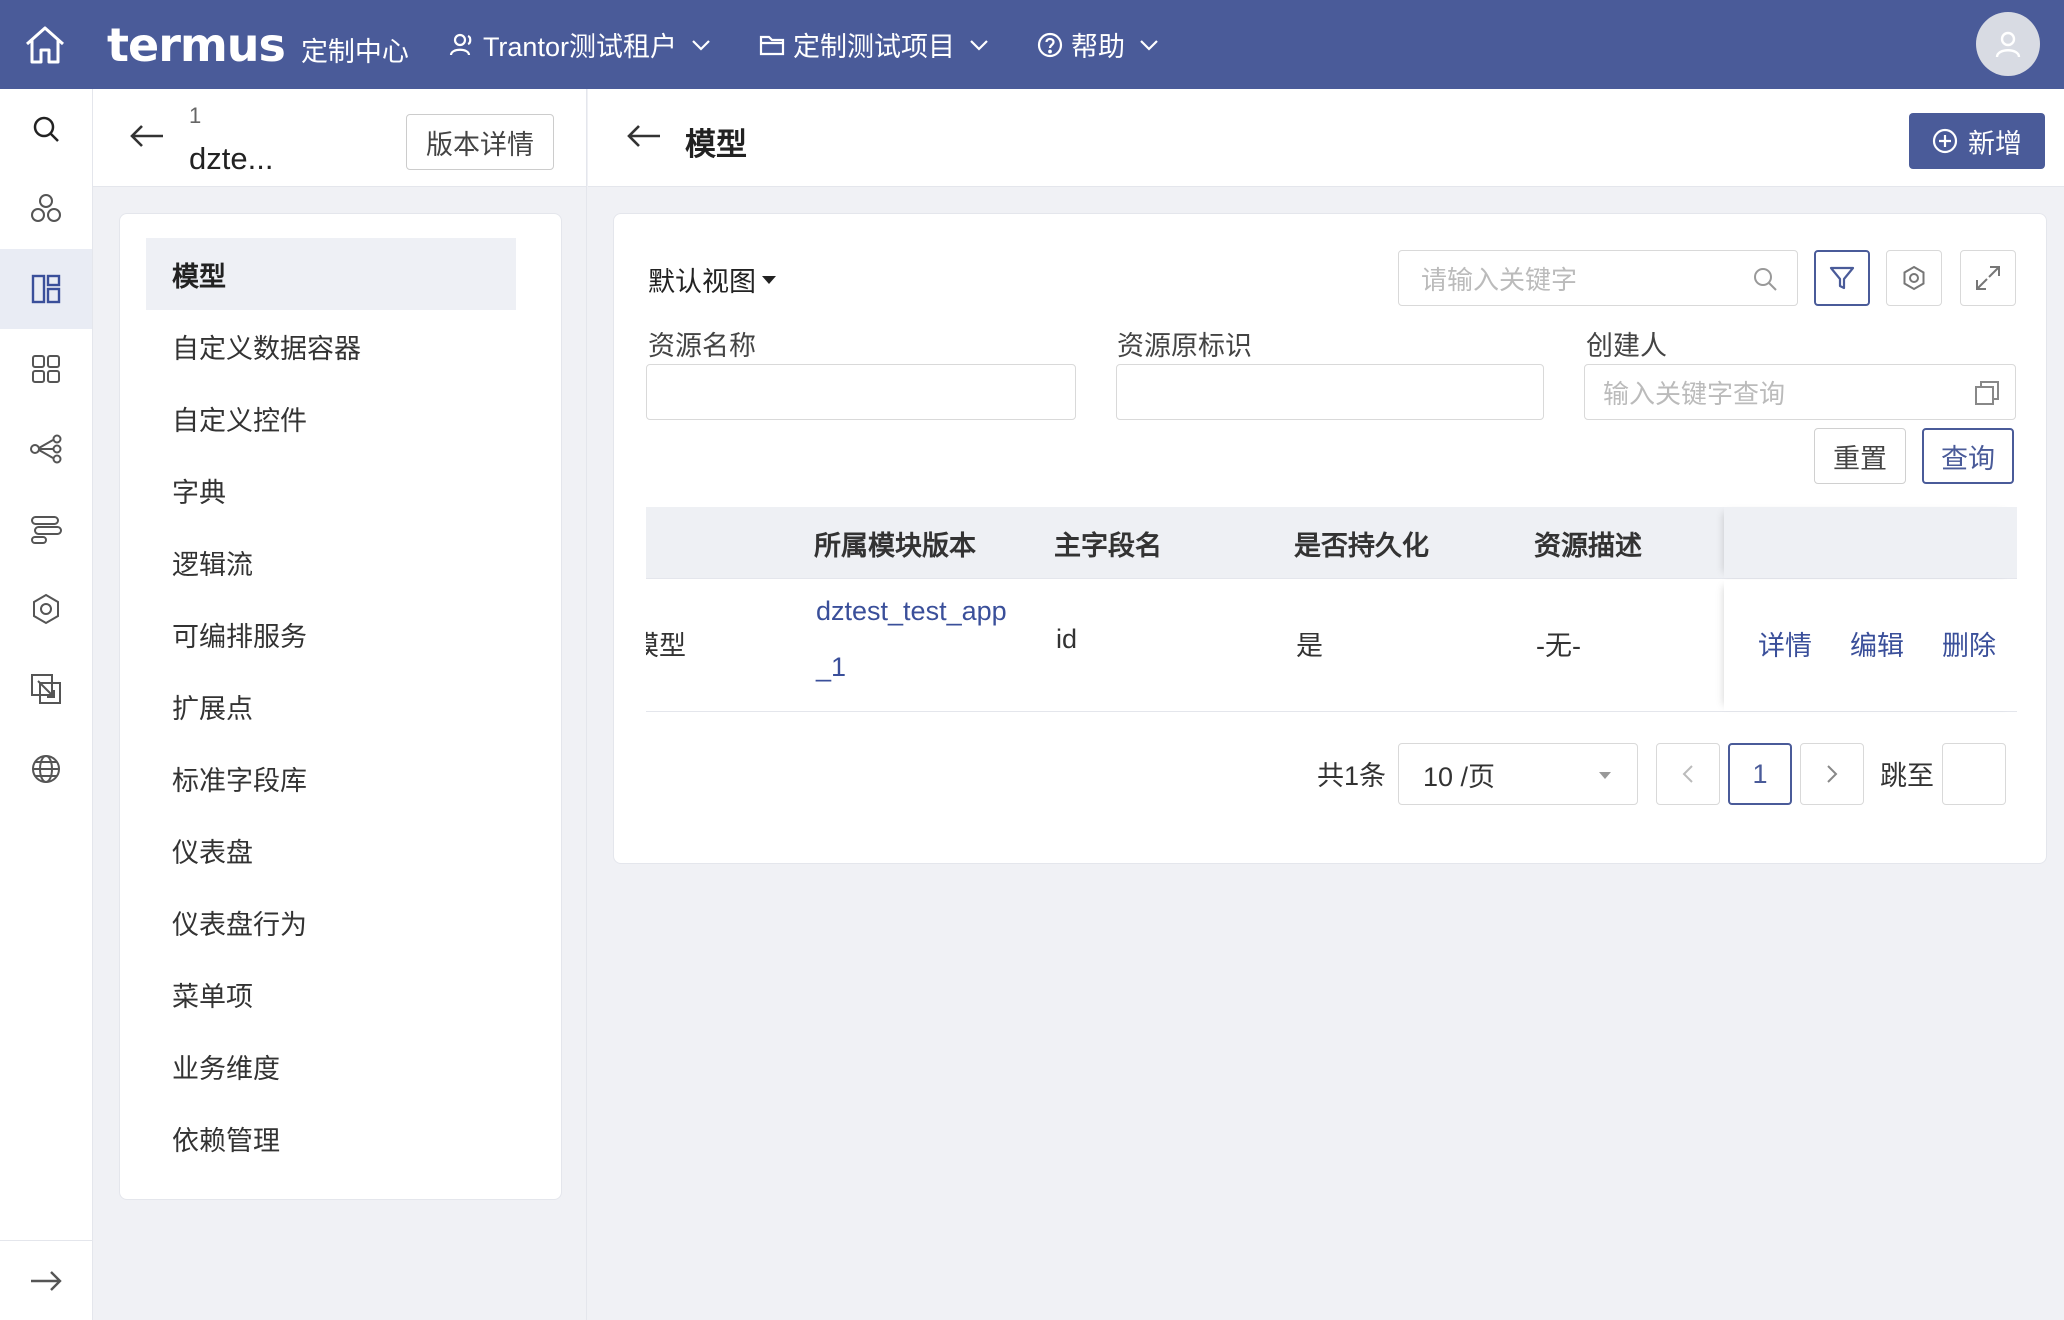 This screenshot has height=1320, width=2064. I want to click on table-row: 模型 dztest_test_app _1 id 是 -无- 详情 编辑 删除, so click(1331, 646).